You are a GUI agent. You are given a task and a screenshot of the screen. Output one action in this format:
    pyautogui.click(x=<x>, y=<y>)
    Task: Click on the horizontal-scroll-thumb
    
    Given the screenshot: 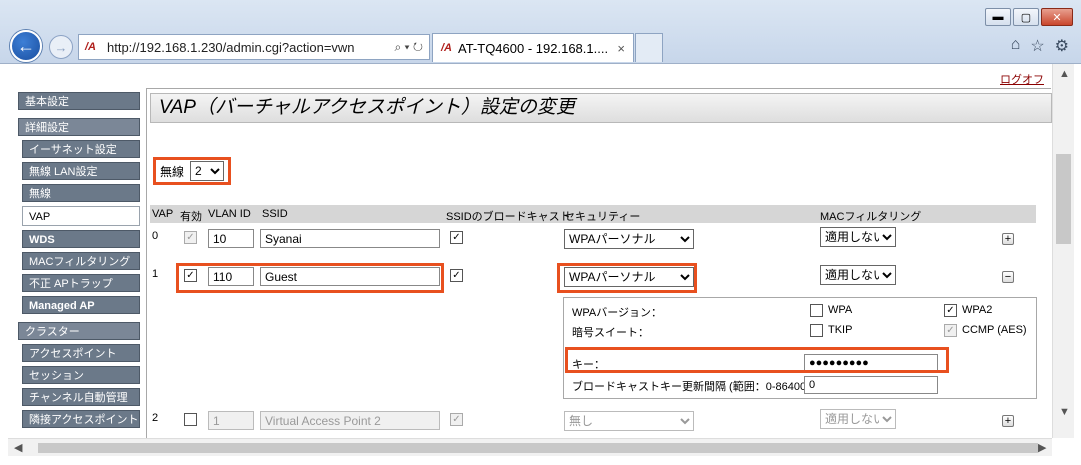 What is the action you would take?
    pyautogui.click(x=538, y=448)
    